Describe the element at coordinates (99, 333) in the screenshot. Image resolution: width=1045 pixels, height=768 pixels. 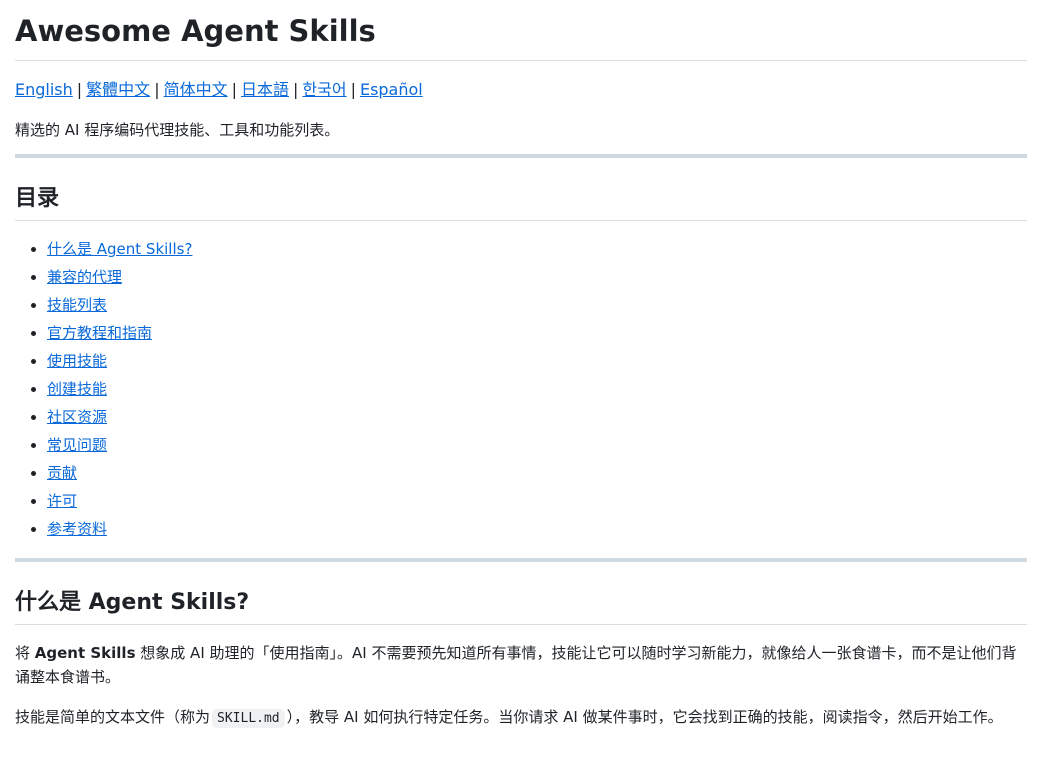
I see `toc-link-official-tutorials: 官方教程和指南` at that location.